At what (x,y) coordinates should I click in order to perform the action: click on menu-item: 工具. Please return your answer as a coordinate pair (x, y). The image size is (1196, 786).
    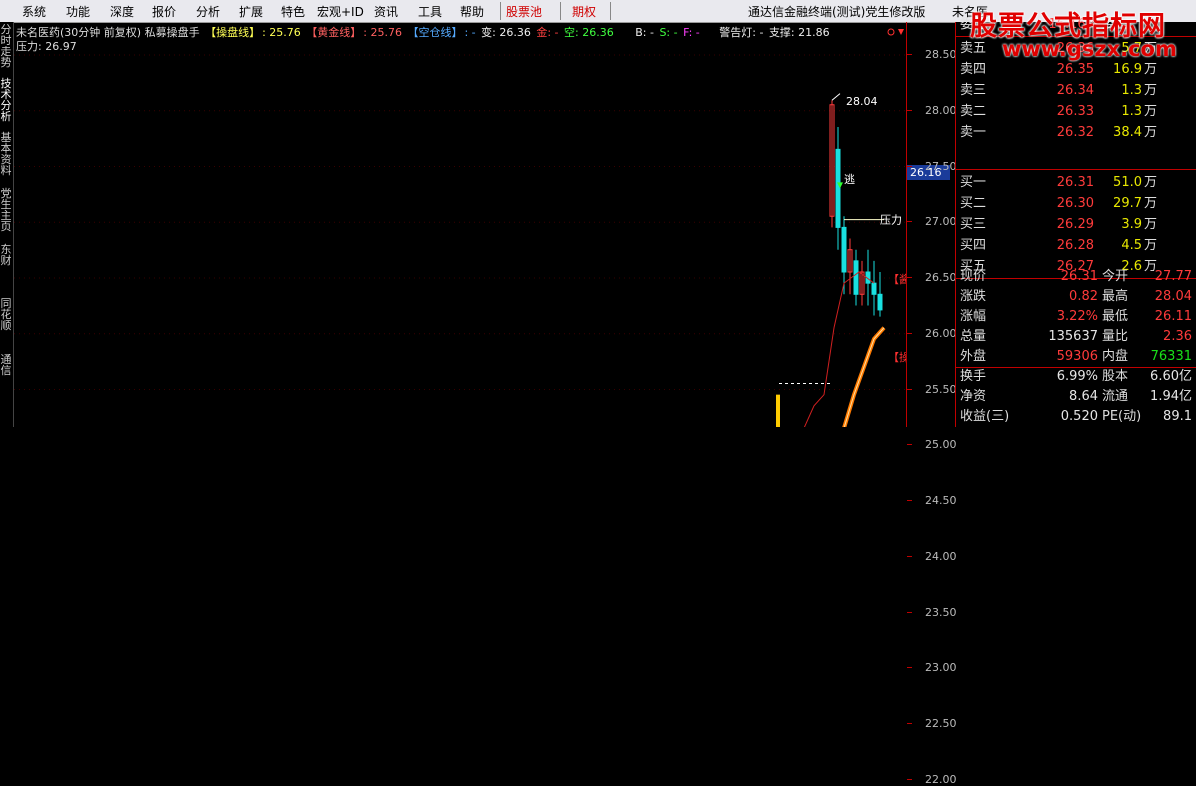
    Looking at the image, I should click on (430, 11).